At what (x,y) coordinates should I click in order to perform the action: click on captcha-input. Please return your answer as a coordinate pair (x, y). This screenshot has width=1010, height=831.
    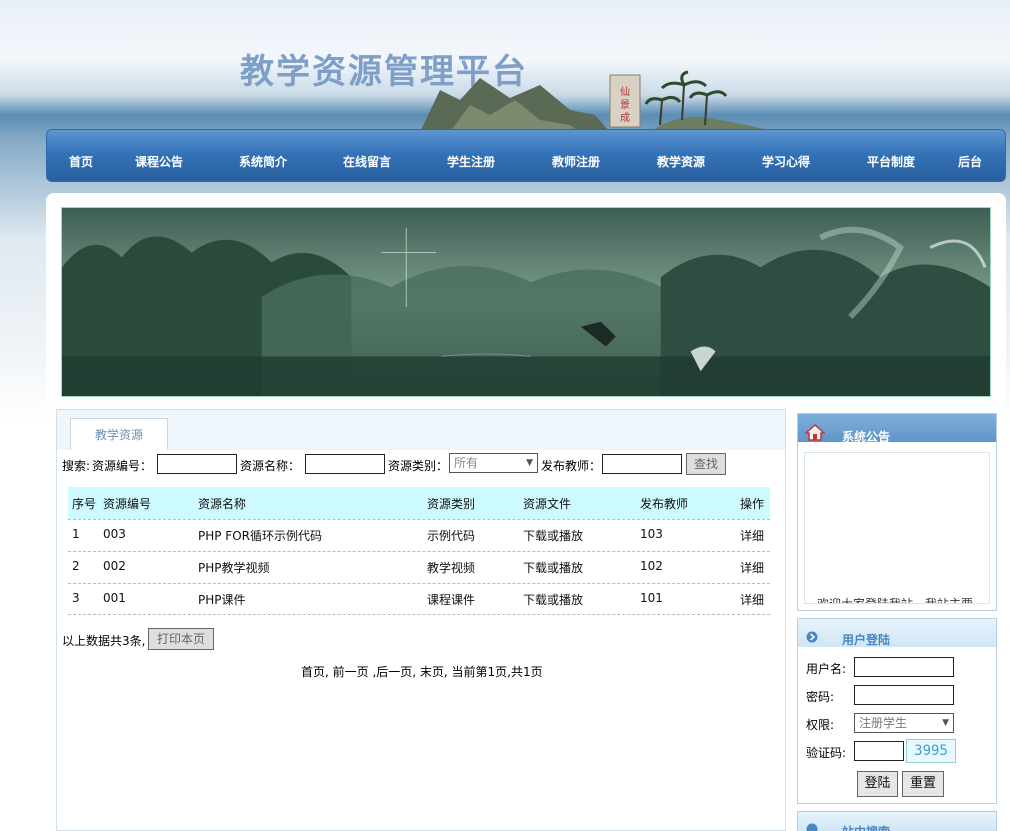
    Looking at the image, I should click on (879, 751).